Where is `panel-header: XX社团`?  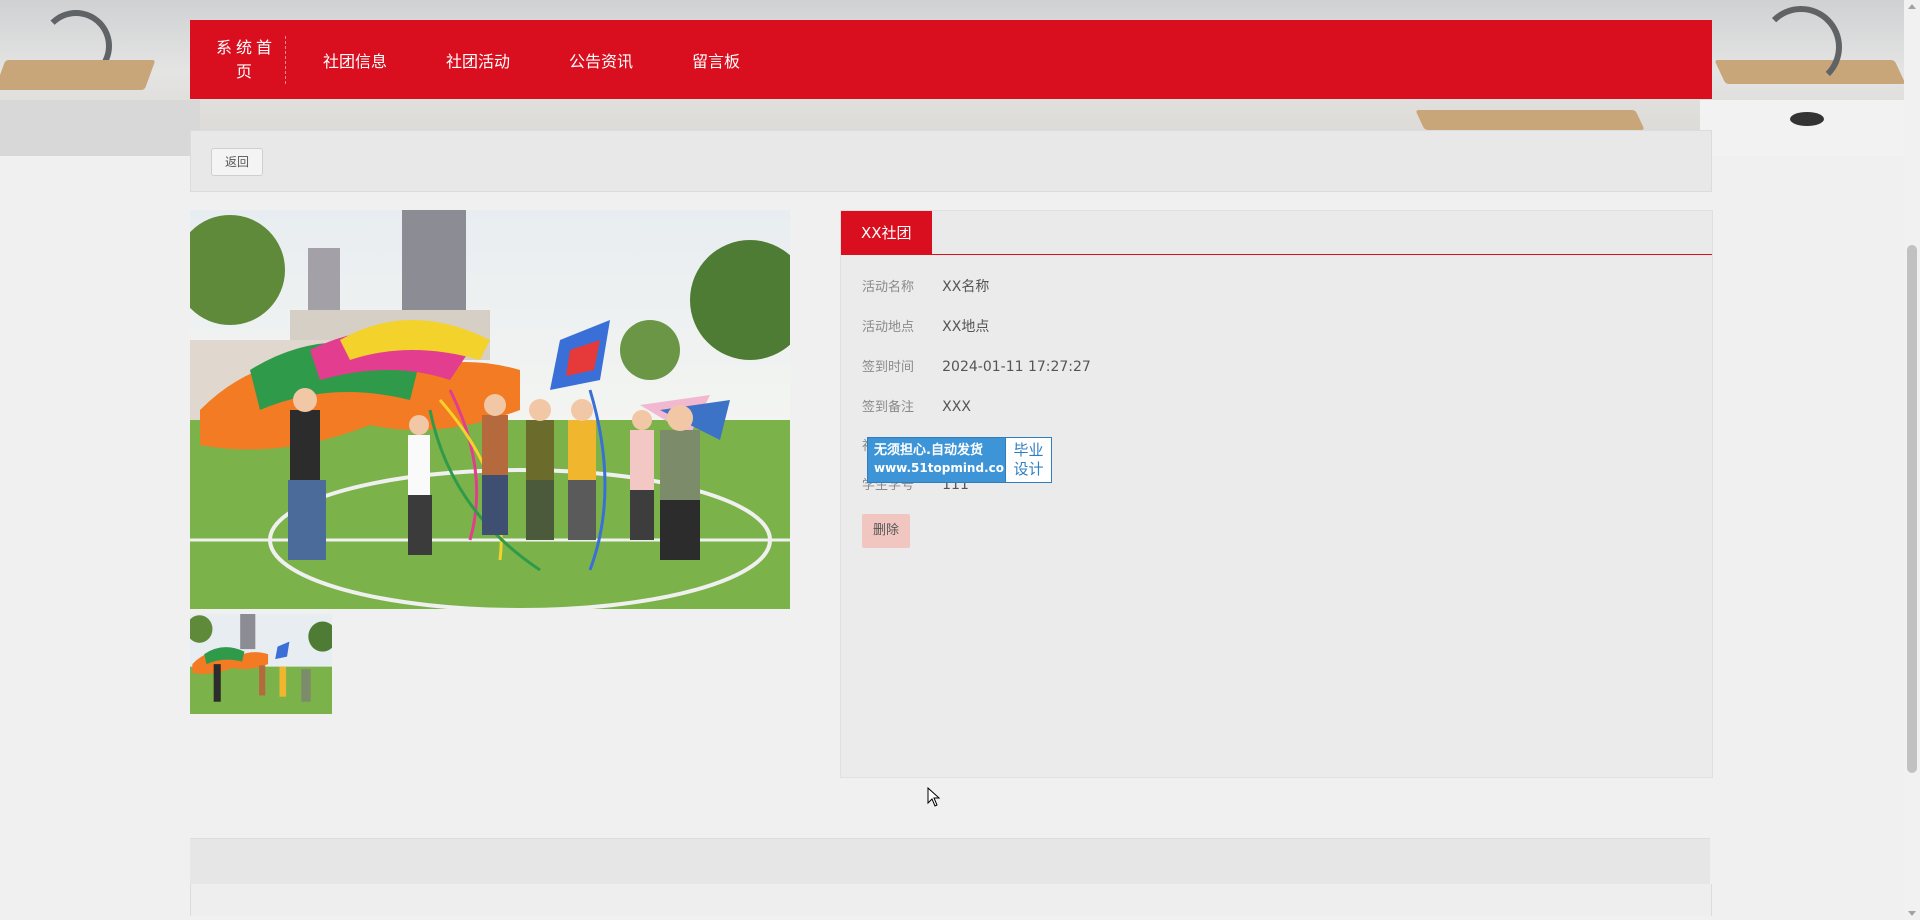
panel-header: XX社团 is located at coordinates (1276, 233).